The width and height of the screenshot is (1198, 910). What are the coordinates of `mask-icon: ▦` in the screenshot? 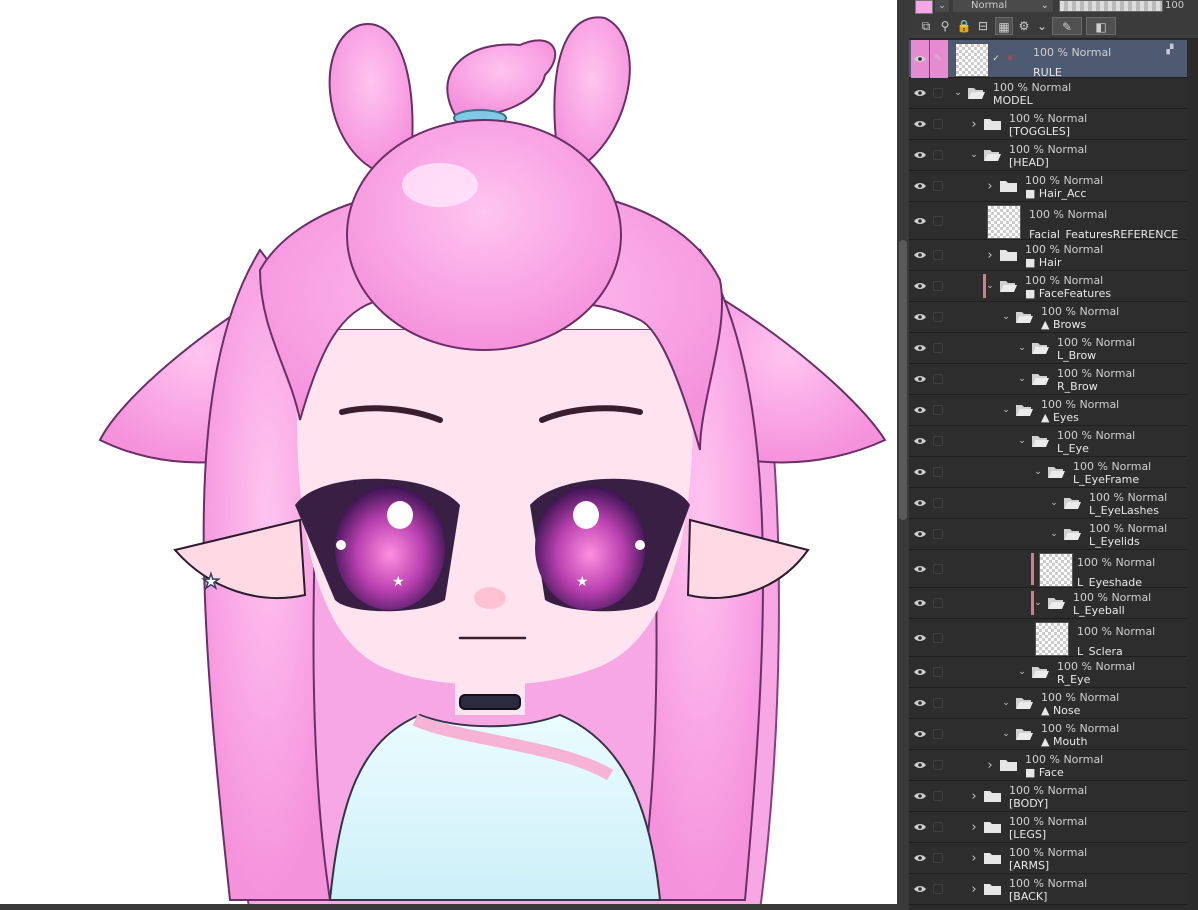 It's located at (1004, 26).